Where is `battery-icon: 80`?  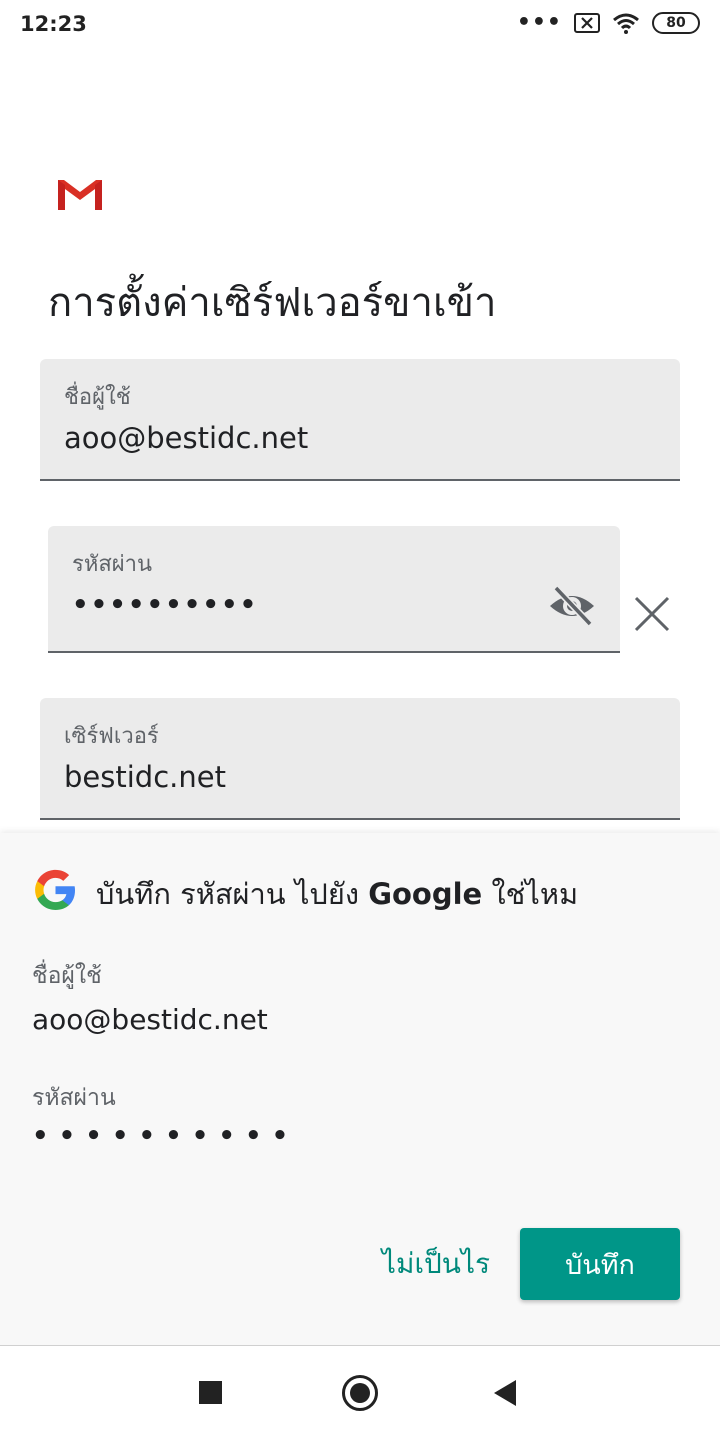 battery-icon: 80 is located at coordinates (676, 23).